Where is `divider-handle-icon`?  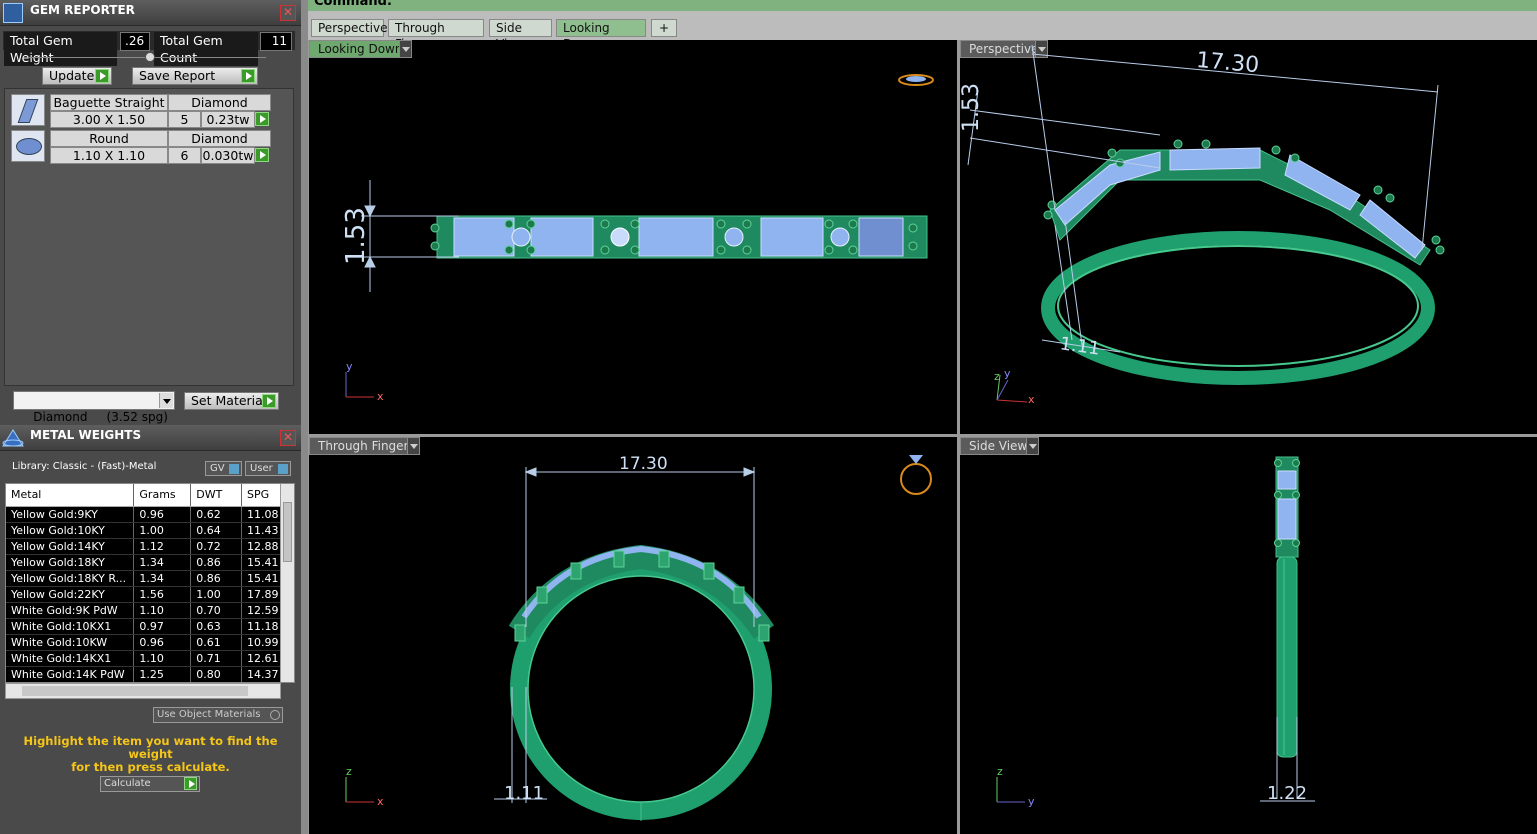
divider-handle-icon is located at coordinates (150, 57).